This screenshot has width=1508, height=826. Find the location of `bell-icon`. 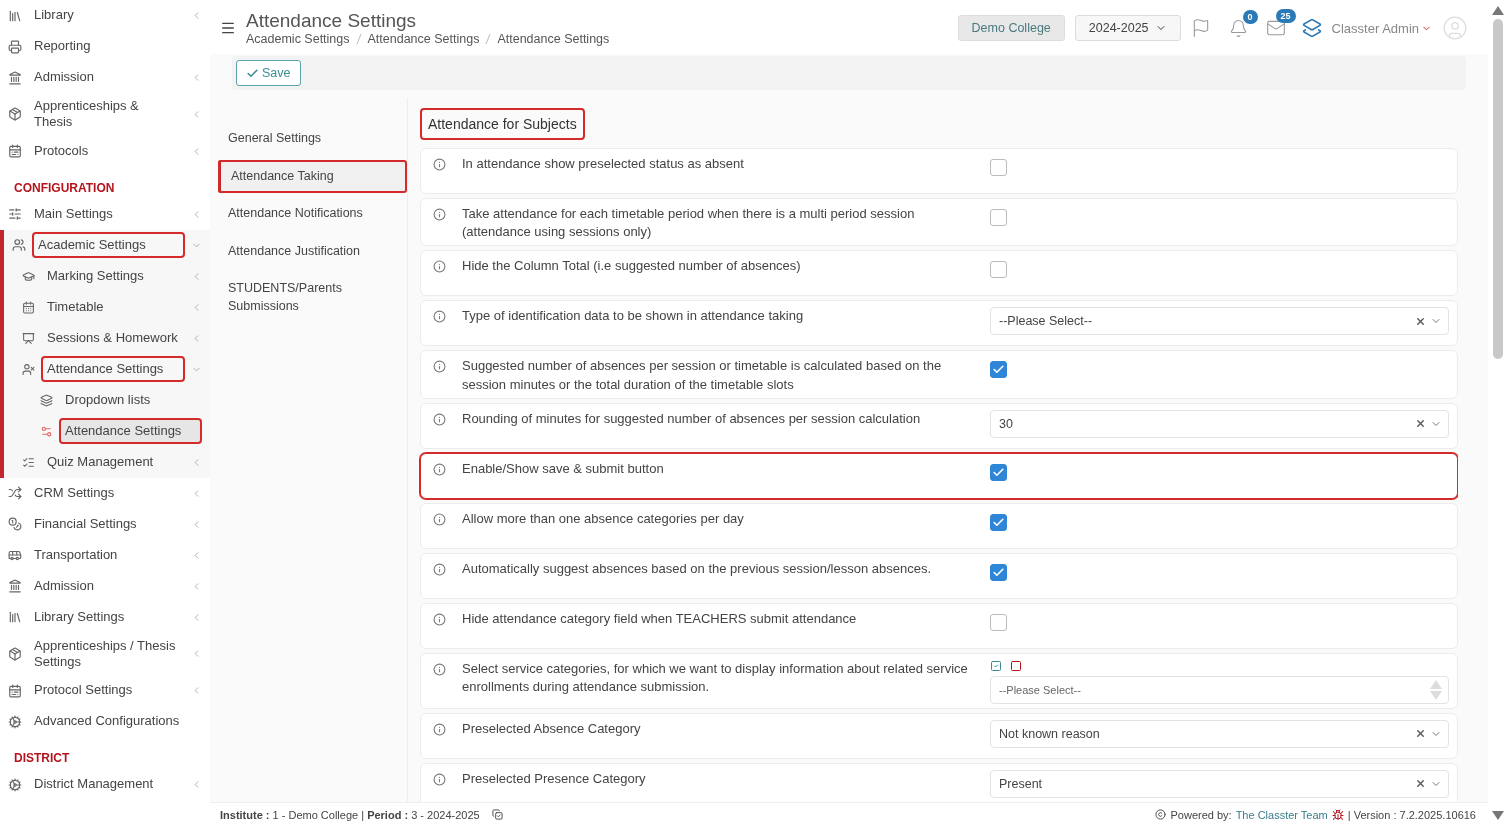

bell-icon is located at coordinates (1238, 28).